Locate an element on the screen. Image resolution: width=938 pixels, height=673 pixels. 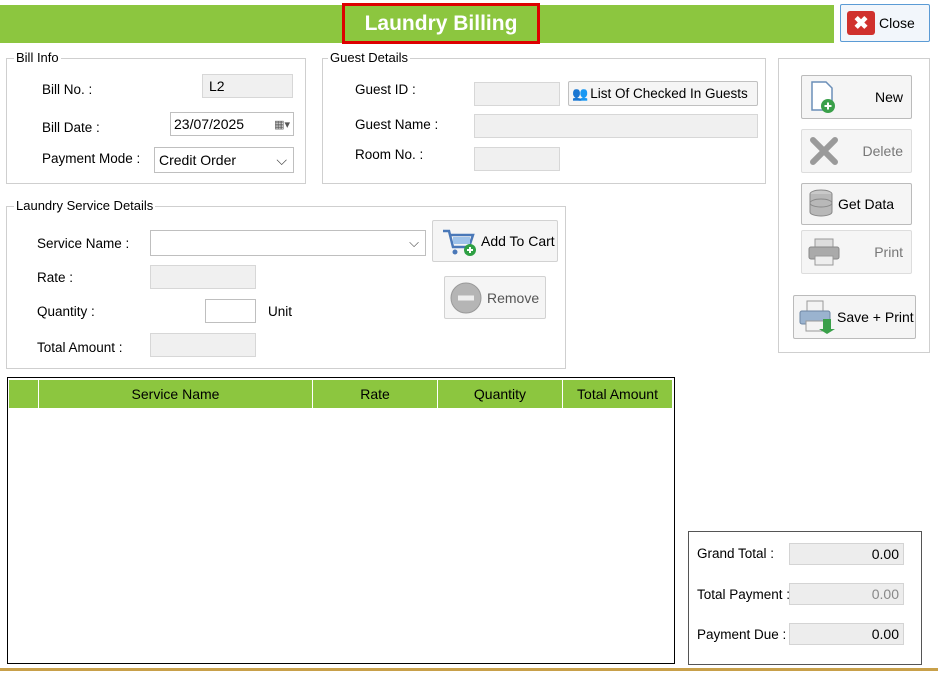
grid-header: Service Name Rate Quantity Total Amount is located at coordinates (340, 394).